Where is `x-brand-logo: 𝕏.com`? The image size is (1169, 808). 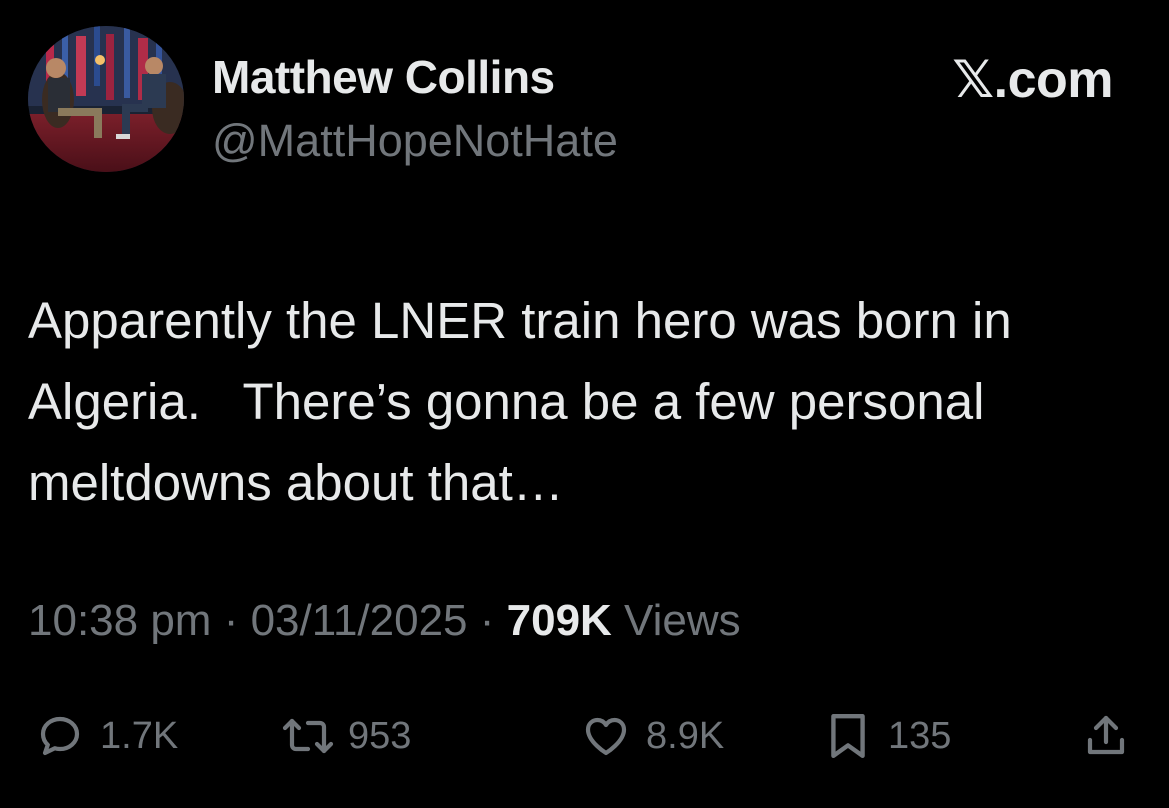 x-brand-logo: 𝕏.com is located at coordinates (1032, 80).